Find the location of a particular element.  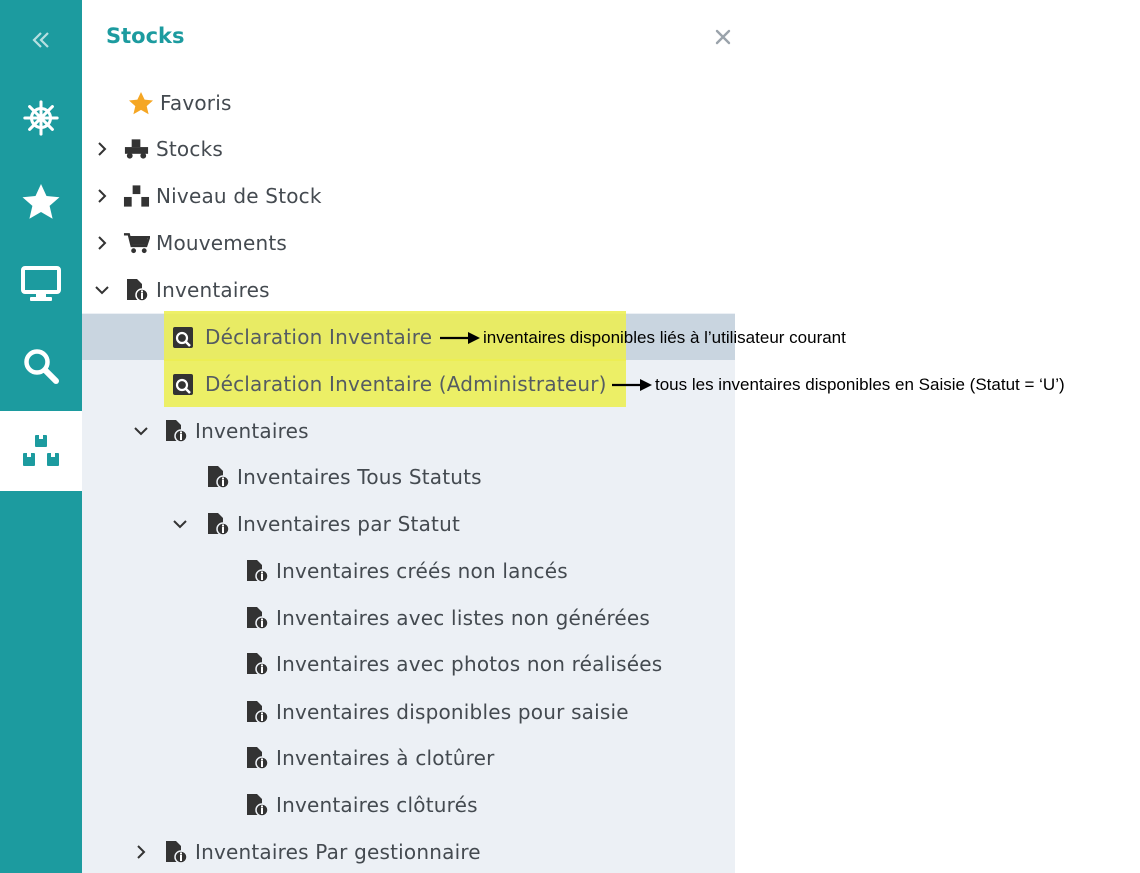

tree-item-niveau-stock: Niveau de Stock is located at coordinates (208, 196).